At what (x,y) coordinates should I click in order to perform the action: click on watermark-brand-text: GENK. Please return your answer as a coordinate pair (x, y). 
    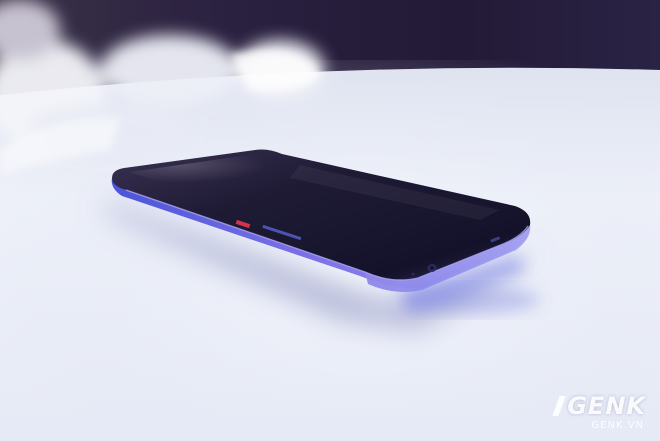
    Looking at the image, I should click on (606, 406).